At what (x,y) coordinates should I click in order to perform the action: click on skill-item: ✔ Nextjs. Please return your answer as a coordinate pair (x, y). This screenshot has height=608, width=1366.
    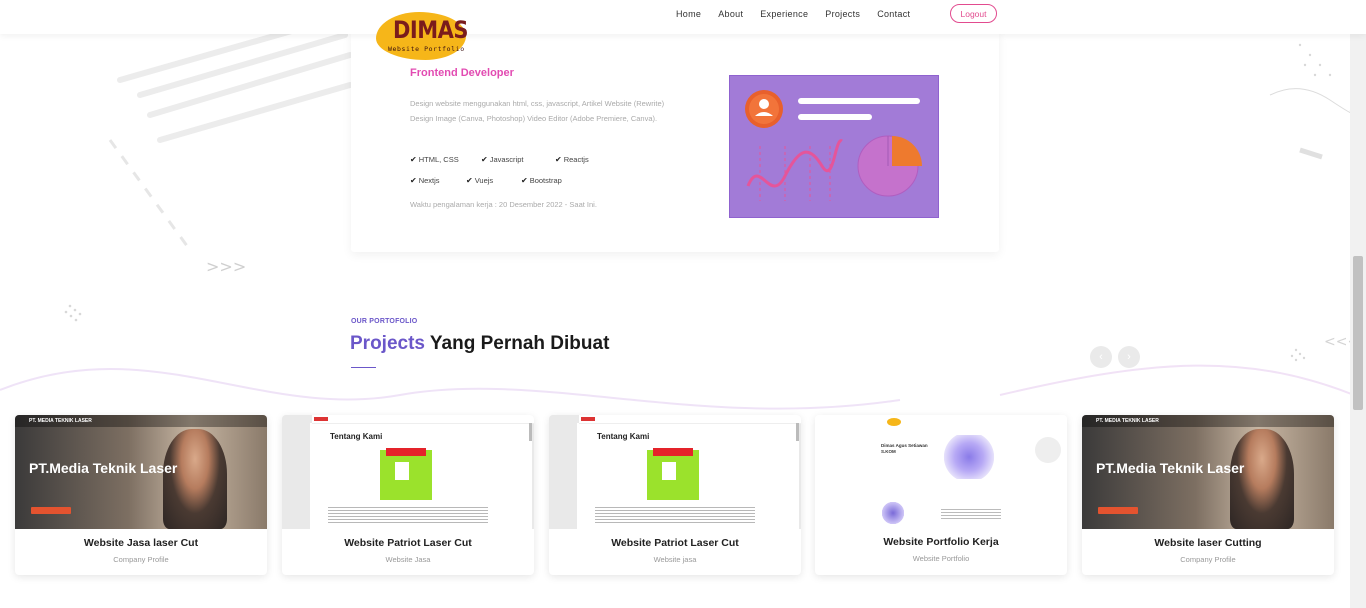
    Looking at the image, I should click on (425, 180).